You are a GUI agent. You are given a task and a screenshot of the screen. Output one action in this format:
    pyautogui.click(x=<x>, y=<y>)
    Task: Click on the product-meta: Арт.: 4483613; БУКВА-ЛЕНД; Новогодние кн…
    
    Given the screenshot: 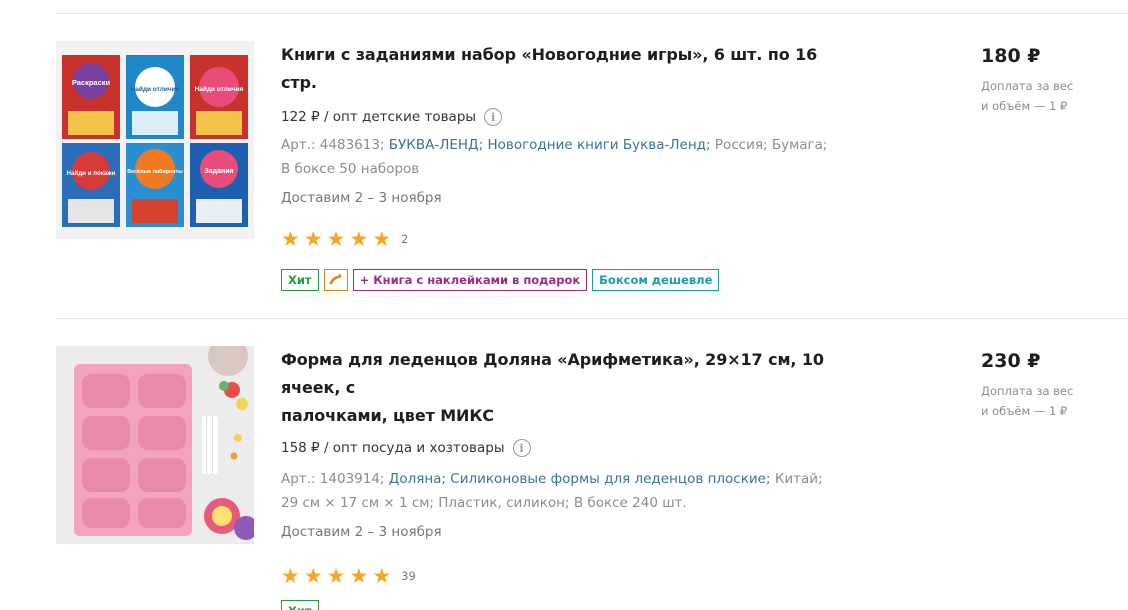 What is the action you would take?
    pyautogui.click(x=561, y=157)
    